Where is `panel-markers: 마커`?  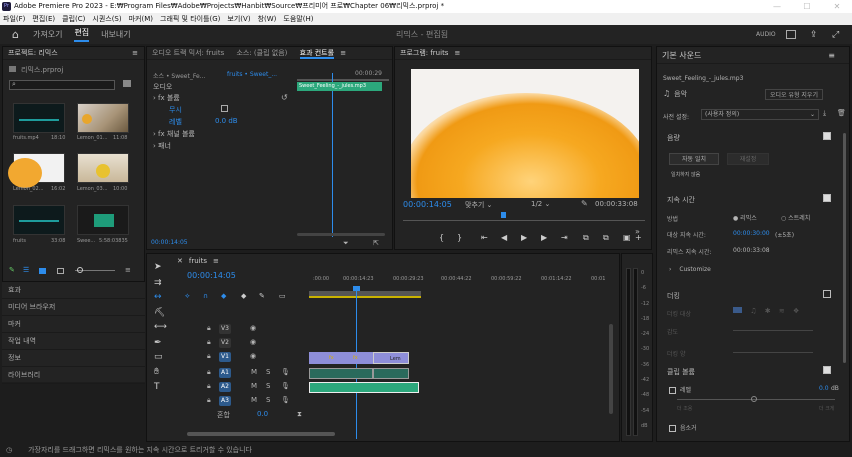 panel-markers: 마커 is located at coordinates (73, 324).